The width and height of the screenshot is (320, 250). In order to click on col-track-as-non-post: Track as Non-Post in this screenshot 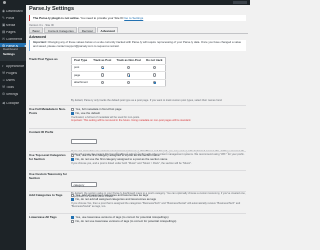, I will do `click(128, 61)`.